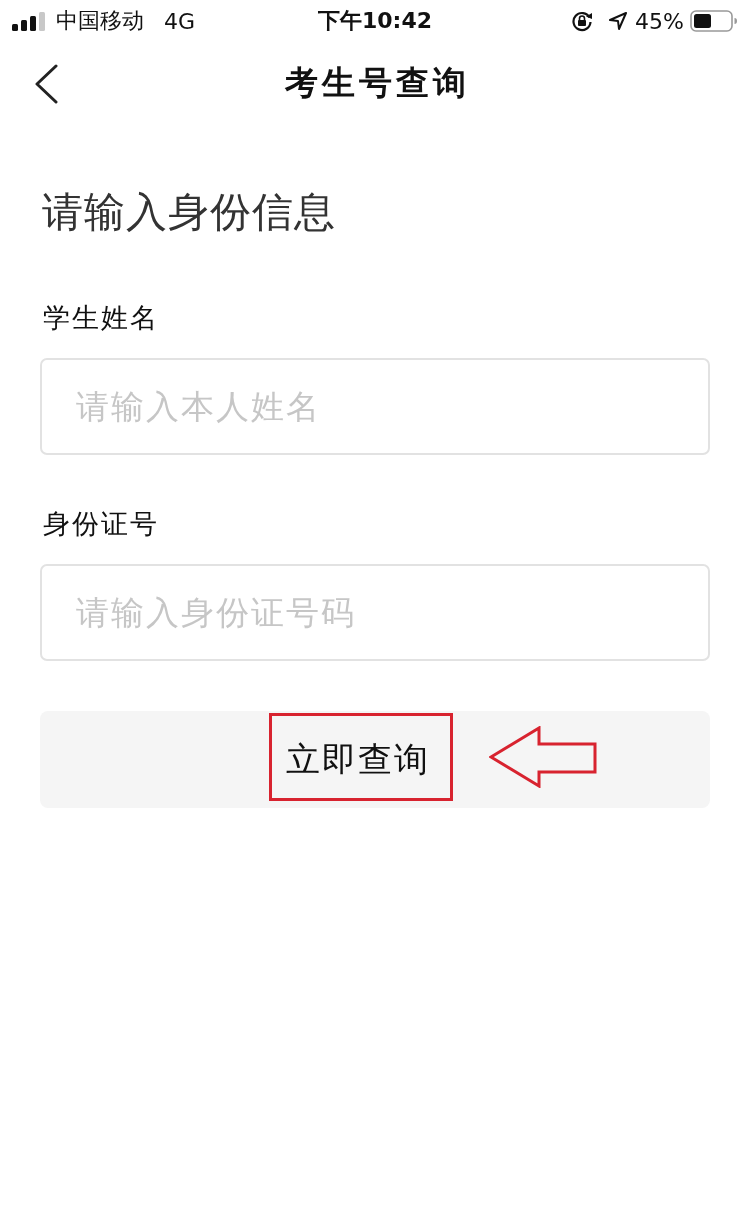 The image size is (750, 1226). Describe the element at coordinates (189, 212) in the screenshot. I see `form-heading: 请输入身份信息` at that location.